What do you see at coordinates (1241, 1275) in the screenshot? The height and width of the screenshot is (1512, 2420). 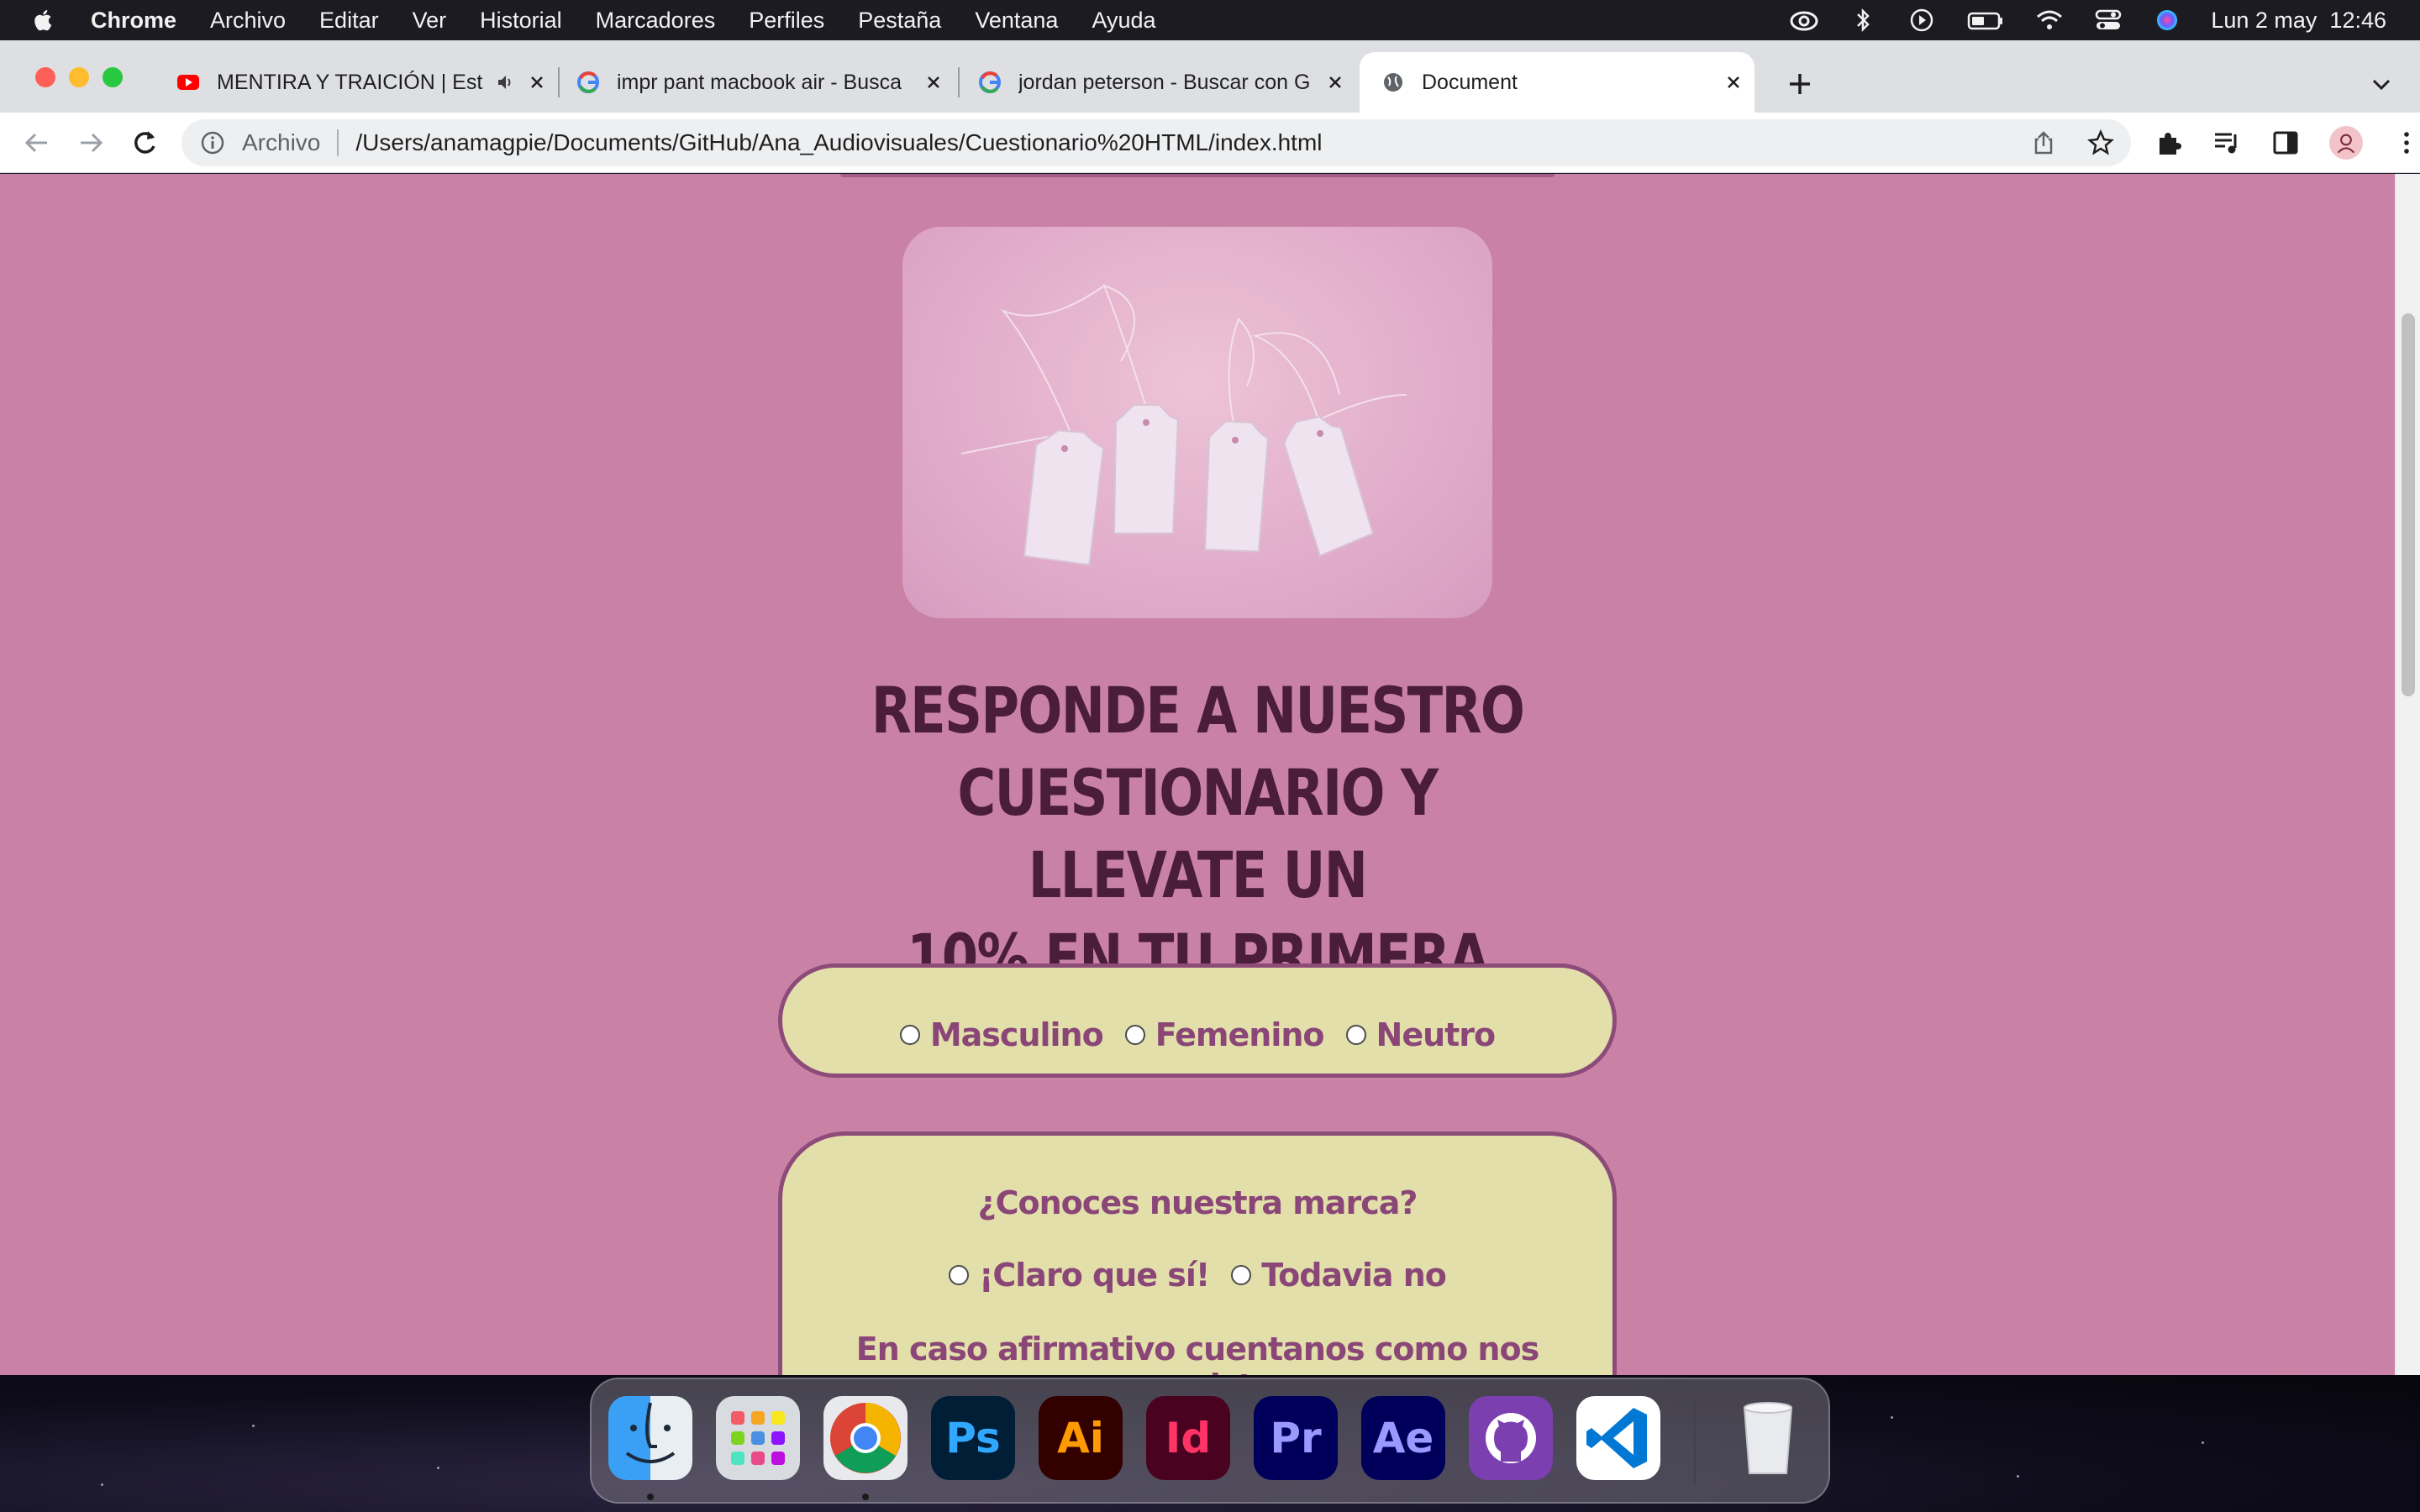 I see `radio-todavia-no` at bounding box center [1241, 1275].